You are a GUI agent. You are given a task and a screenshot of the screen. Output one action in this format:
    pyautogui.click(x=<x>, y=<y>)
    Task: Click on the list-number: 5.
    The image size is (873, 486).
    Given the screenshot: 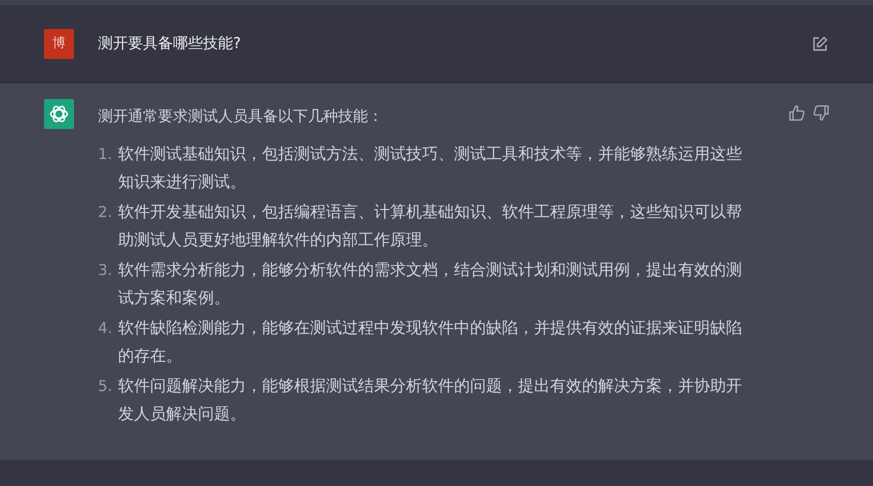 What is the action you would take?
    pyautogui.click(x=106, y=386)
    